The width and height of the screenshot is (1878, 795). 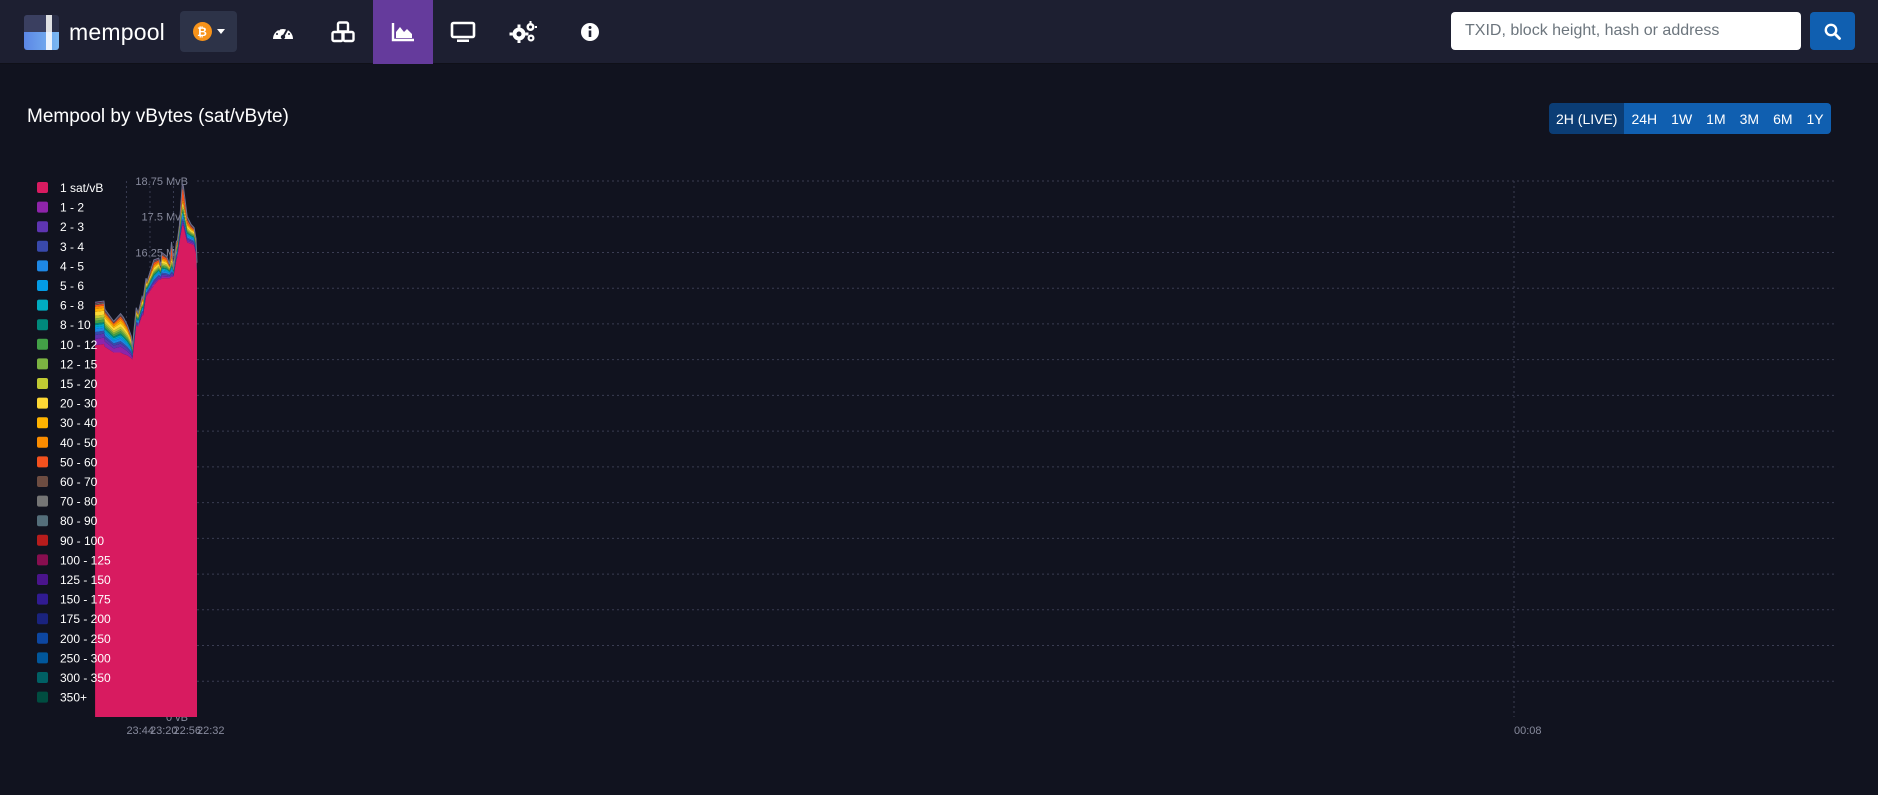 I want to click on legend-label-350: 350+, so click(x=73, y=698).